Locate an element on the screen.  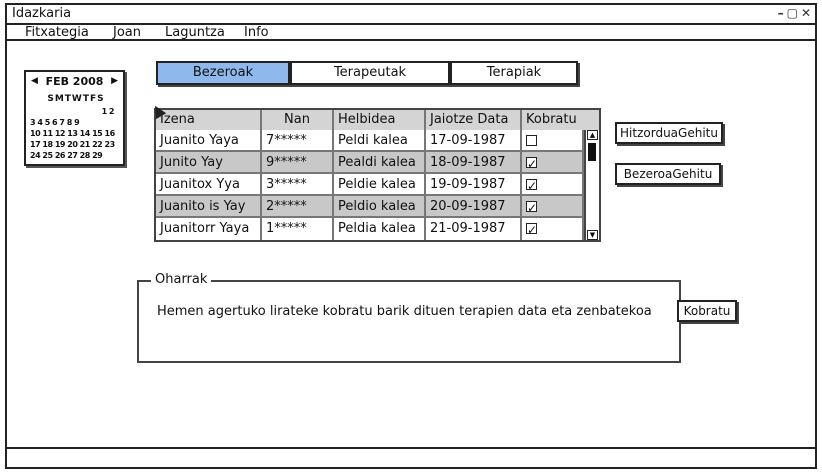
minimize-icon: – is located at coordinates (781, 13).